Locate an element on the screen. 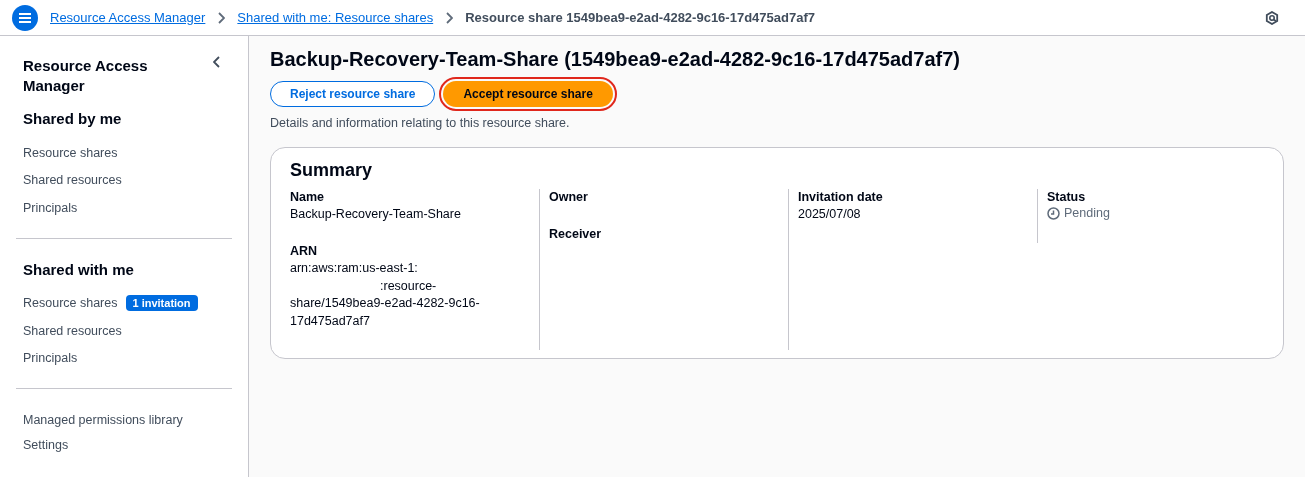 The image size is (1305, 477). sidebar-item: Settings is located at coordinates (46, 444).